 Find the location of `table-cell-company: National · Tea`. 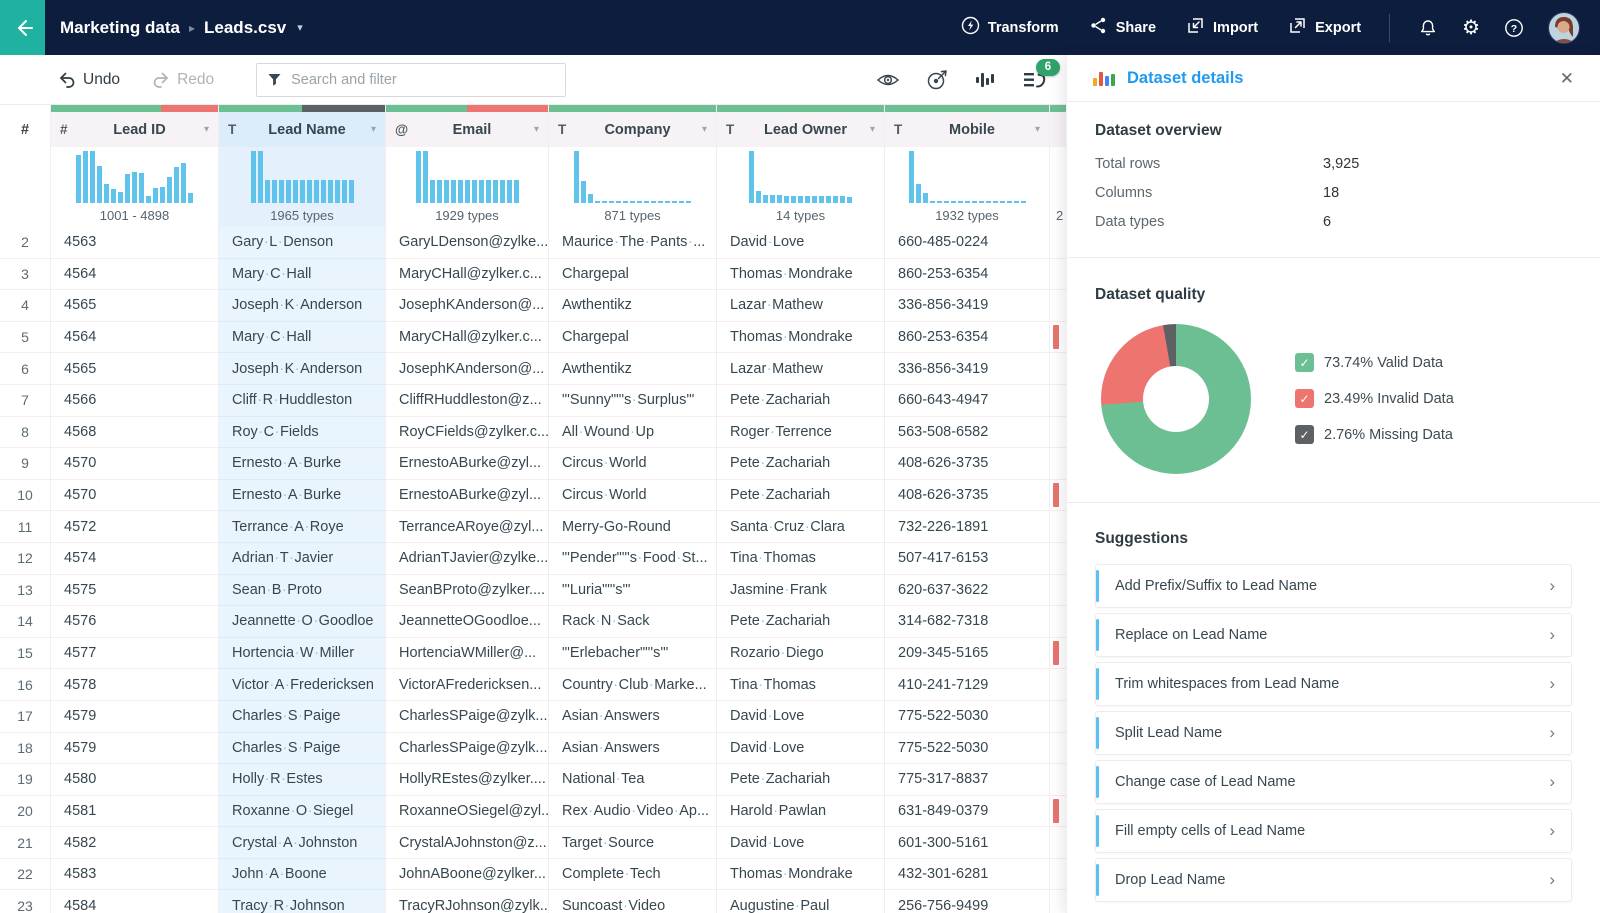

table-cell-company: National · Tea is located at coordinates (632, 780).